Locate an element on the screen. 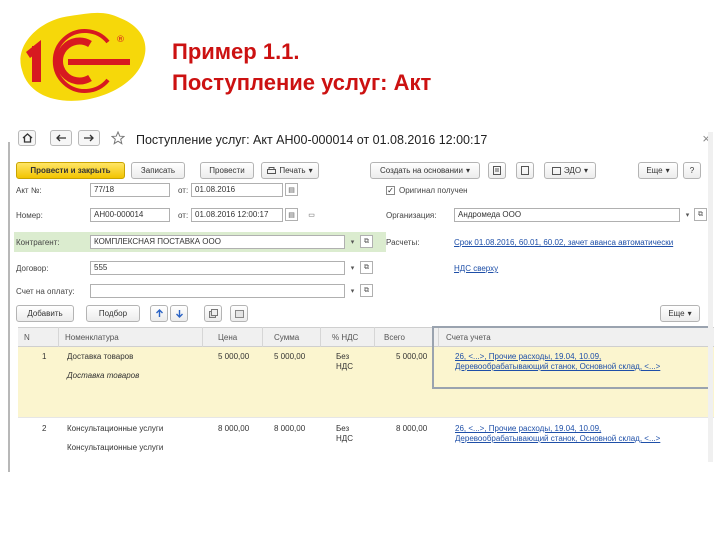 The image size is (720, 540). copy-icon is located at coordinates (525, 170).